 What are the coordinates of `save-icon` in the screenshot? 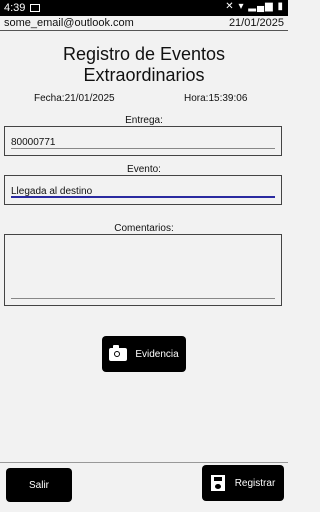 It's located at (217, 483).